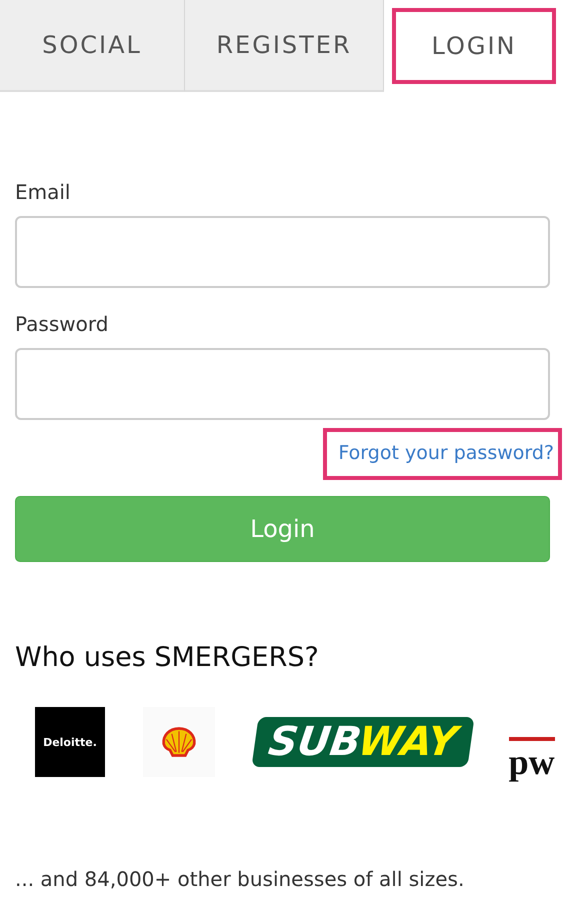 Image resolution: width=564 pixels, height=920 pixels. What do you see at coordinates (362, 742) in the screenshot?
I see `subway-logo: SUBWAY` at bounding box center [362, 742].